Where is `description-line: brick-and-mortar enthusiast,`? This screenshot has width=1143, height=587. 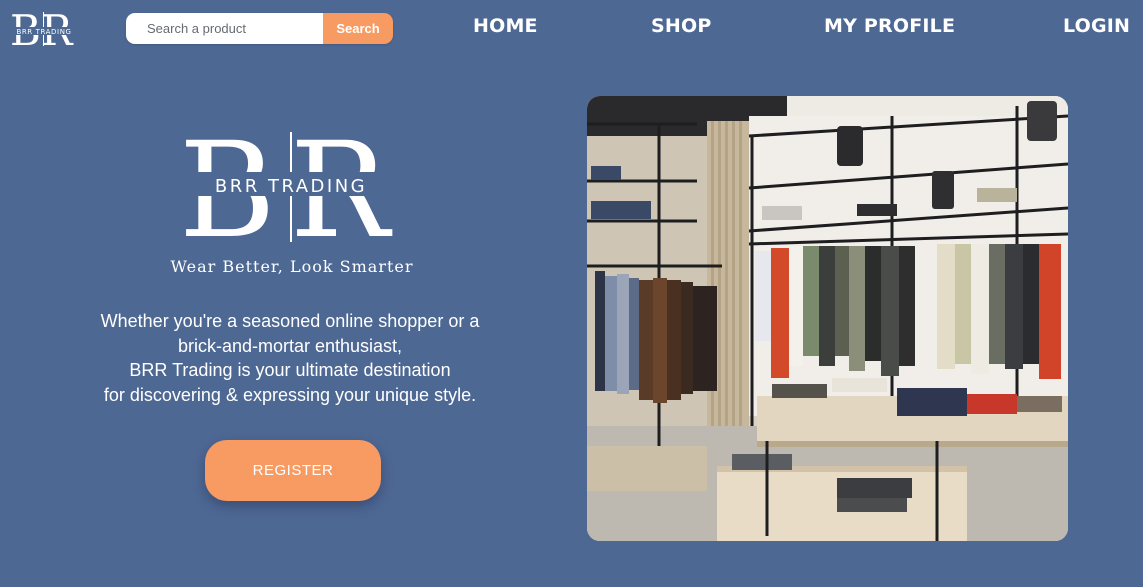
description-line: brick-and-mortar enthusiast, is located at coordinates (290, 345).